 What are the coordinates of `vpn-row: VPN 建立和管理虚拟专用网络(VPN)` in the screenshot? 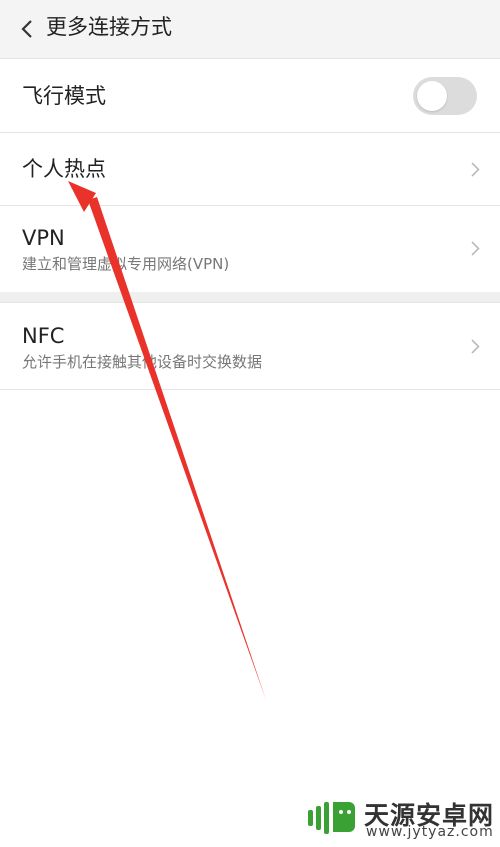 It's located at (250, 249).